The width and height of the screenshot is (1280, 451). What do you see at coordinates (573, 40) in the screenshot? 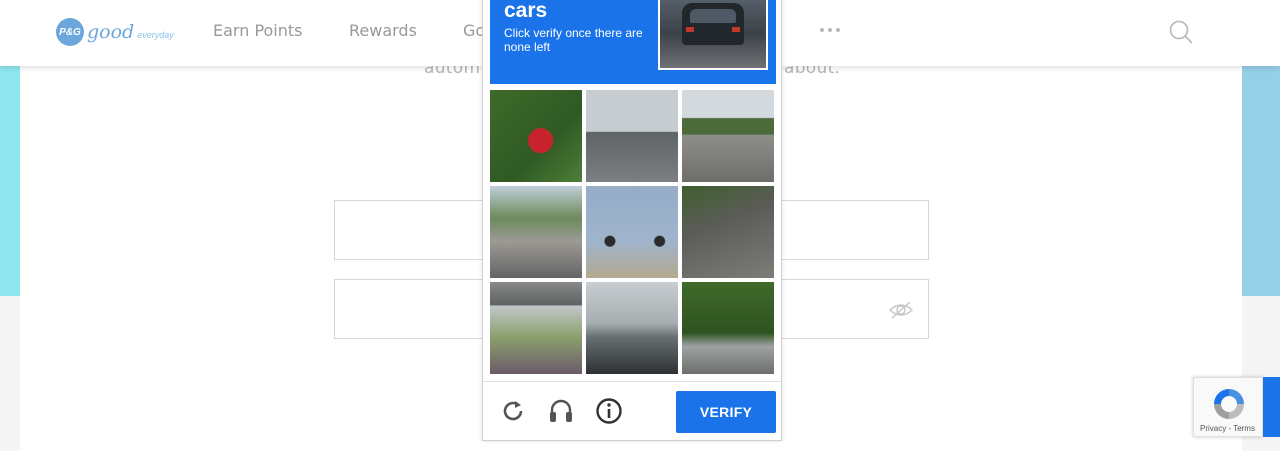
I see `captcha-instruction: Click verify once there are none left` at bounding box center [573, 40].